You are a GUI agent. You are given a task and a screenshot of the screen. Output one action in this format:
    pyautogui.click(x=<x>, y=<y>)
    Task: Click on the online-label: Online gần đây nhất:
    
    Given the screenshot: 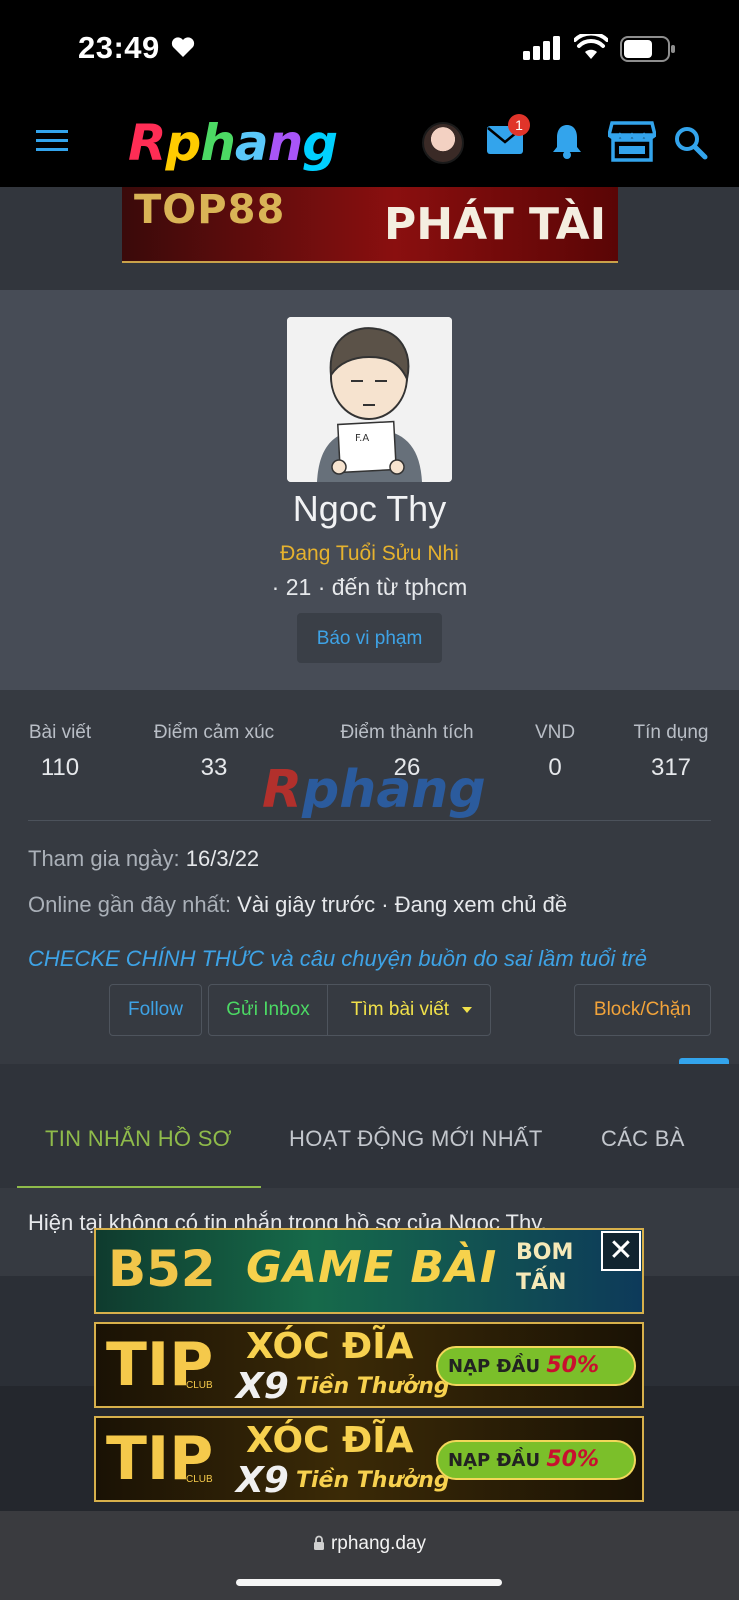 What is the action you would take?
    pyautogui.click(x=130, y=904)
    